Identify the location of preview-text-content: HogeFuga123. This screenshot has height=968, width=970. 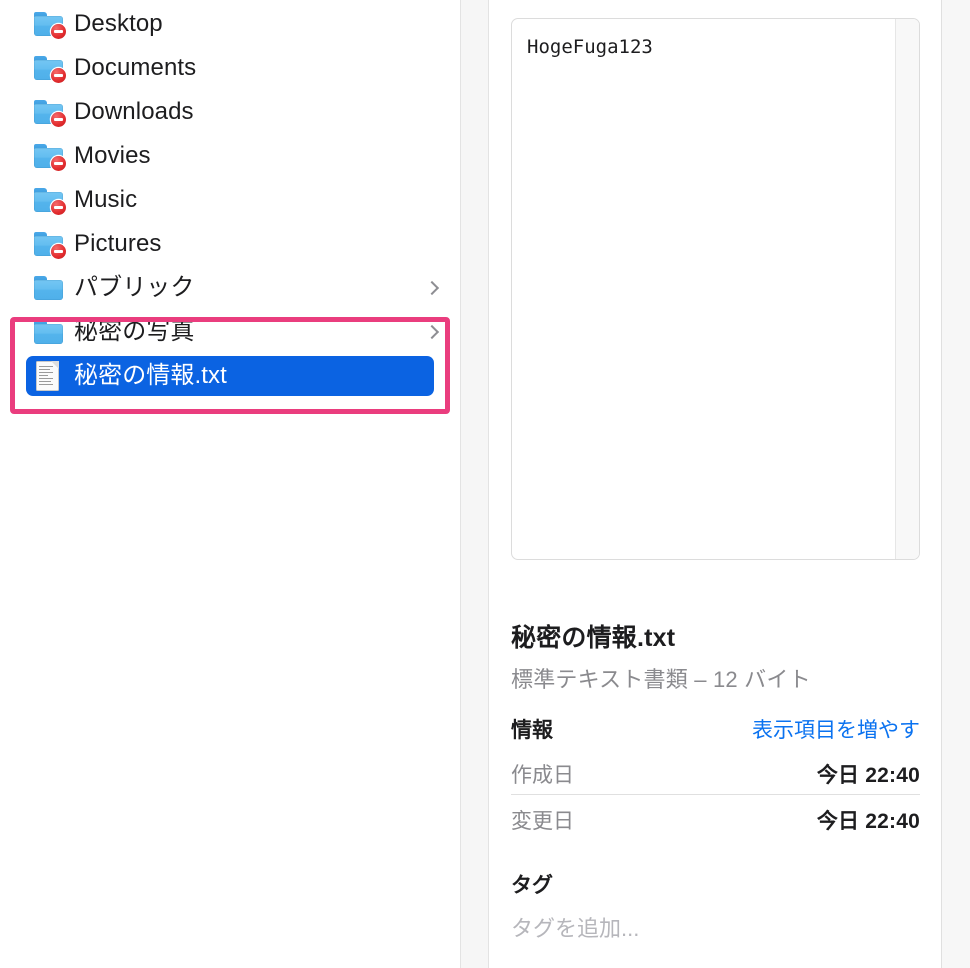
(590, 47).